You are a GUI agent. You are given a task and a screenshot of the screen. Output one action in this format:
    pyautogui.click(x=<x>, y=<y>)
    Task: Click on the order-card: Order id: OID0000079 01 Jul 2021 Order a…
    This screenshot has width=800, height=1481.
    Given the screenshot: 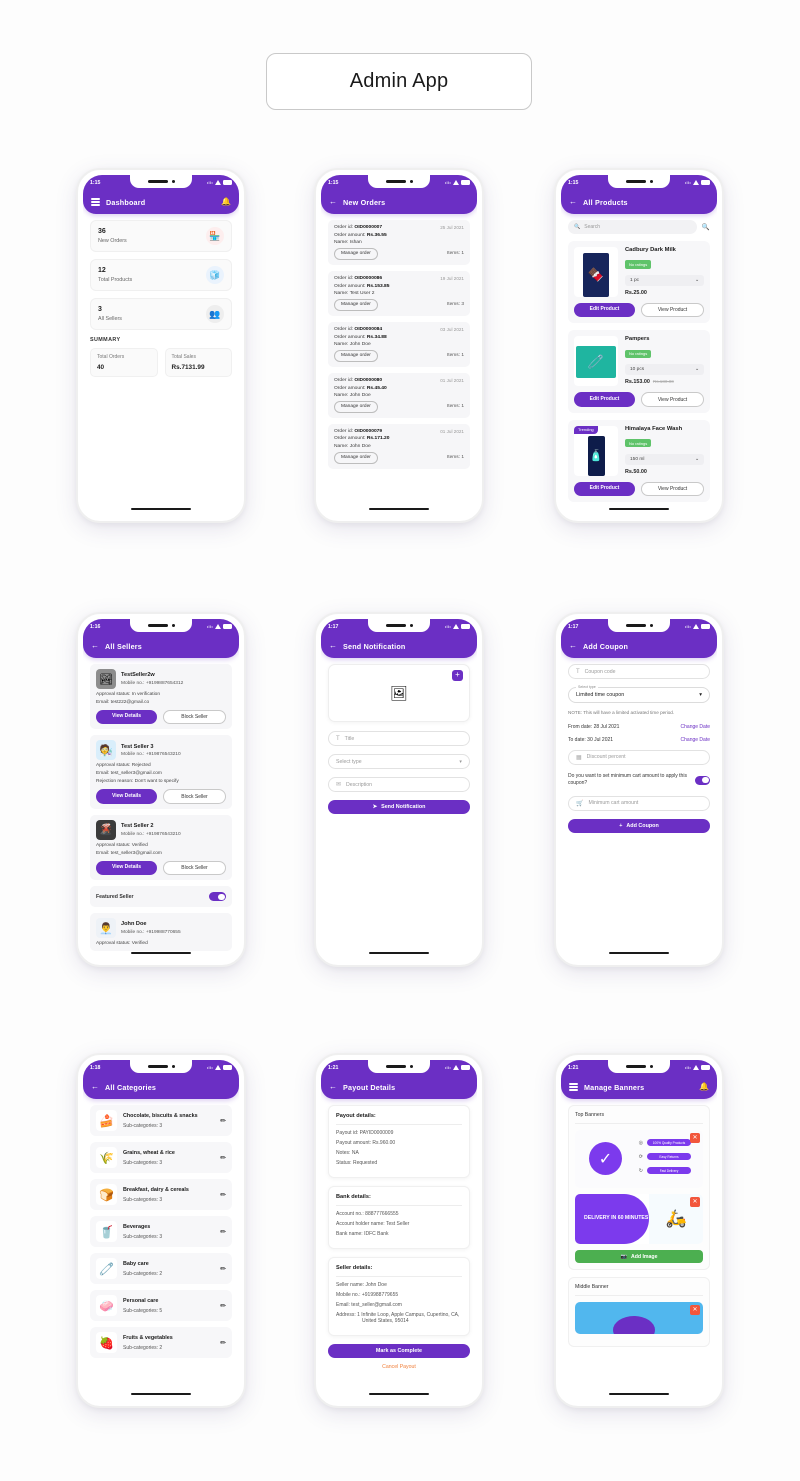 What is the action you would take?
    pyautogui.click(x=399, y=446)
    